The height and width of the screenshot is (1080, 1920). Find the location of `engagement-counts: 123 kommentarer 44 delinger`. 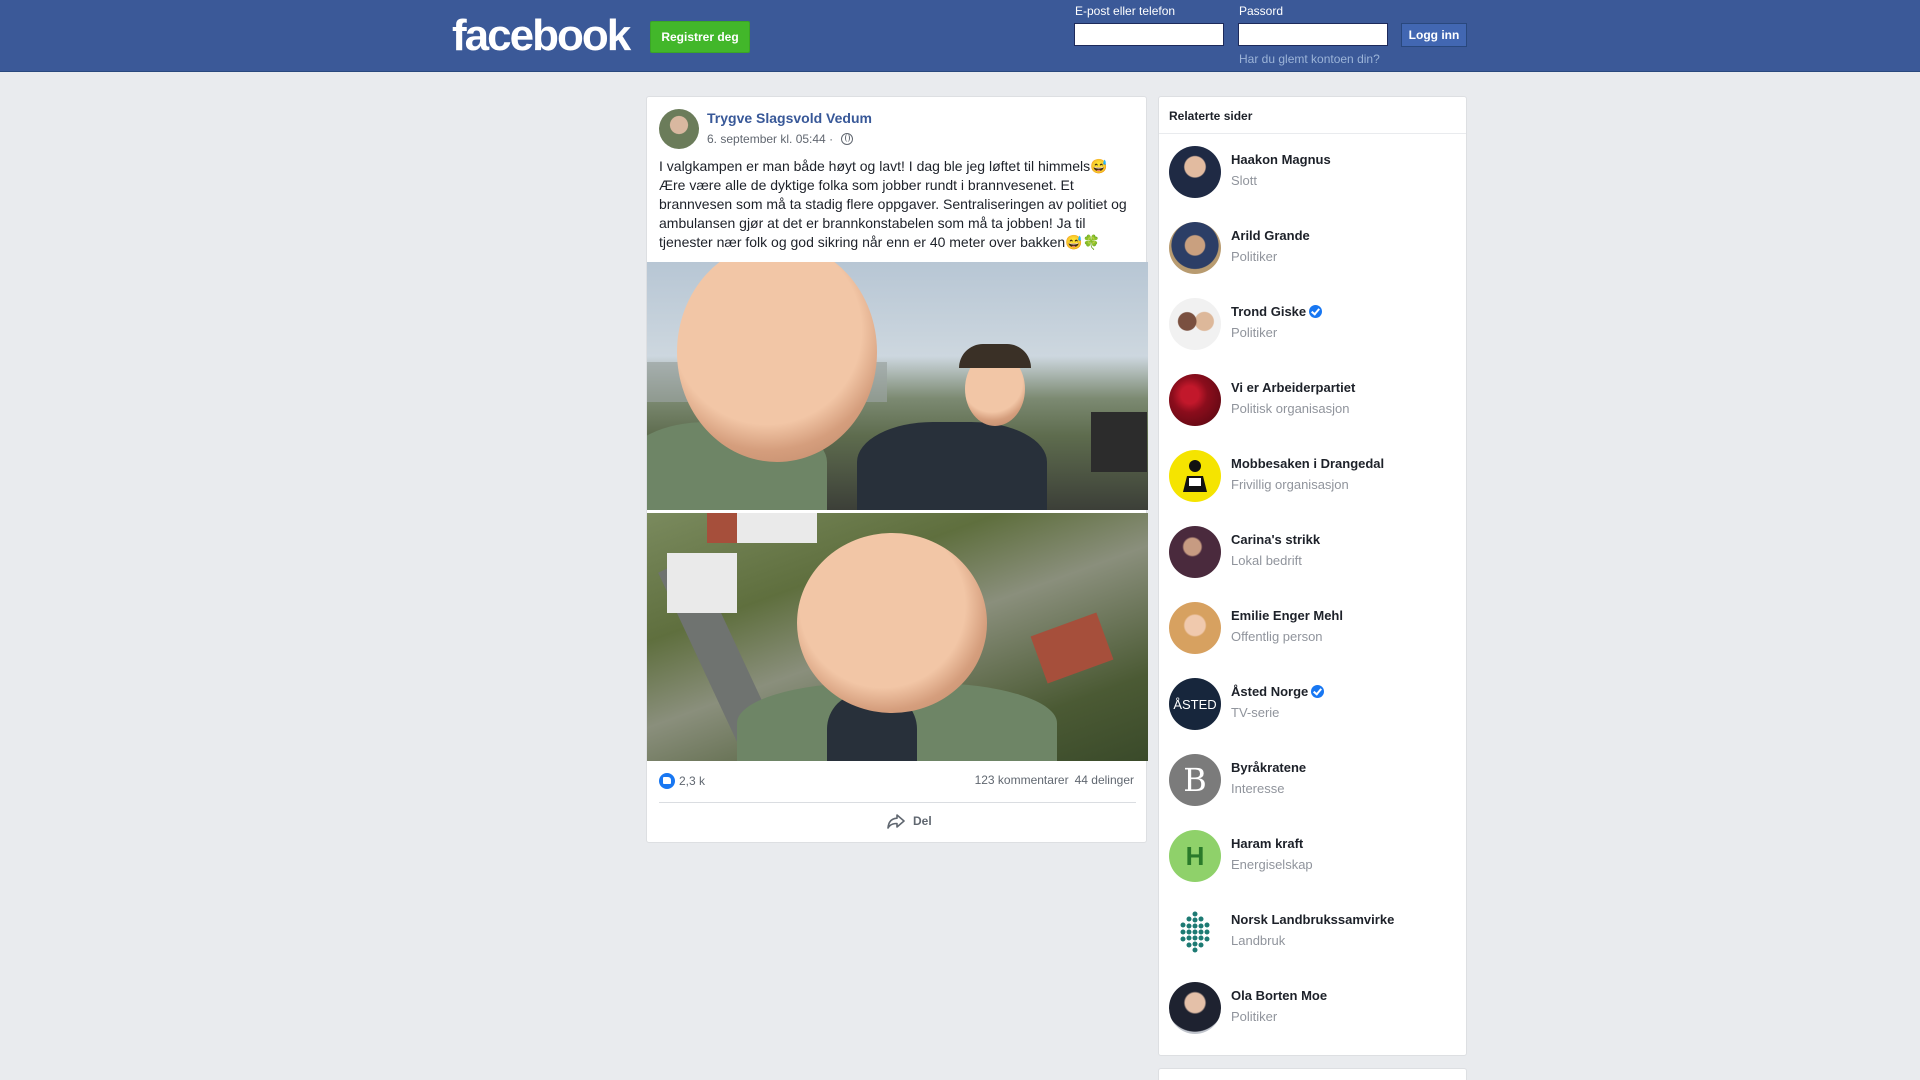

engagement-counts: 123 kommentarer 44 delinger is located at coordinates (1054, 780).